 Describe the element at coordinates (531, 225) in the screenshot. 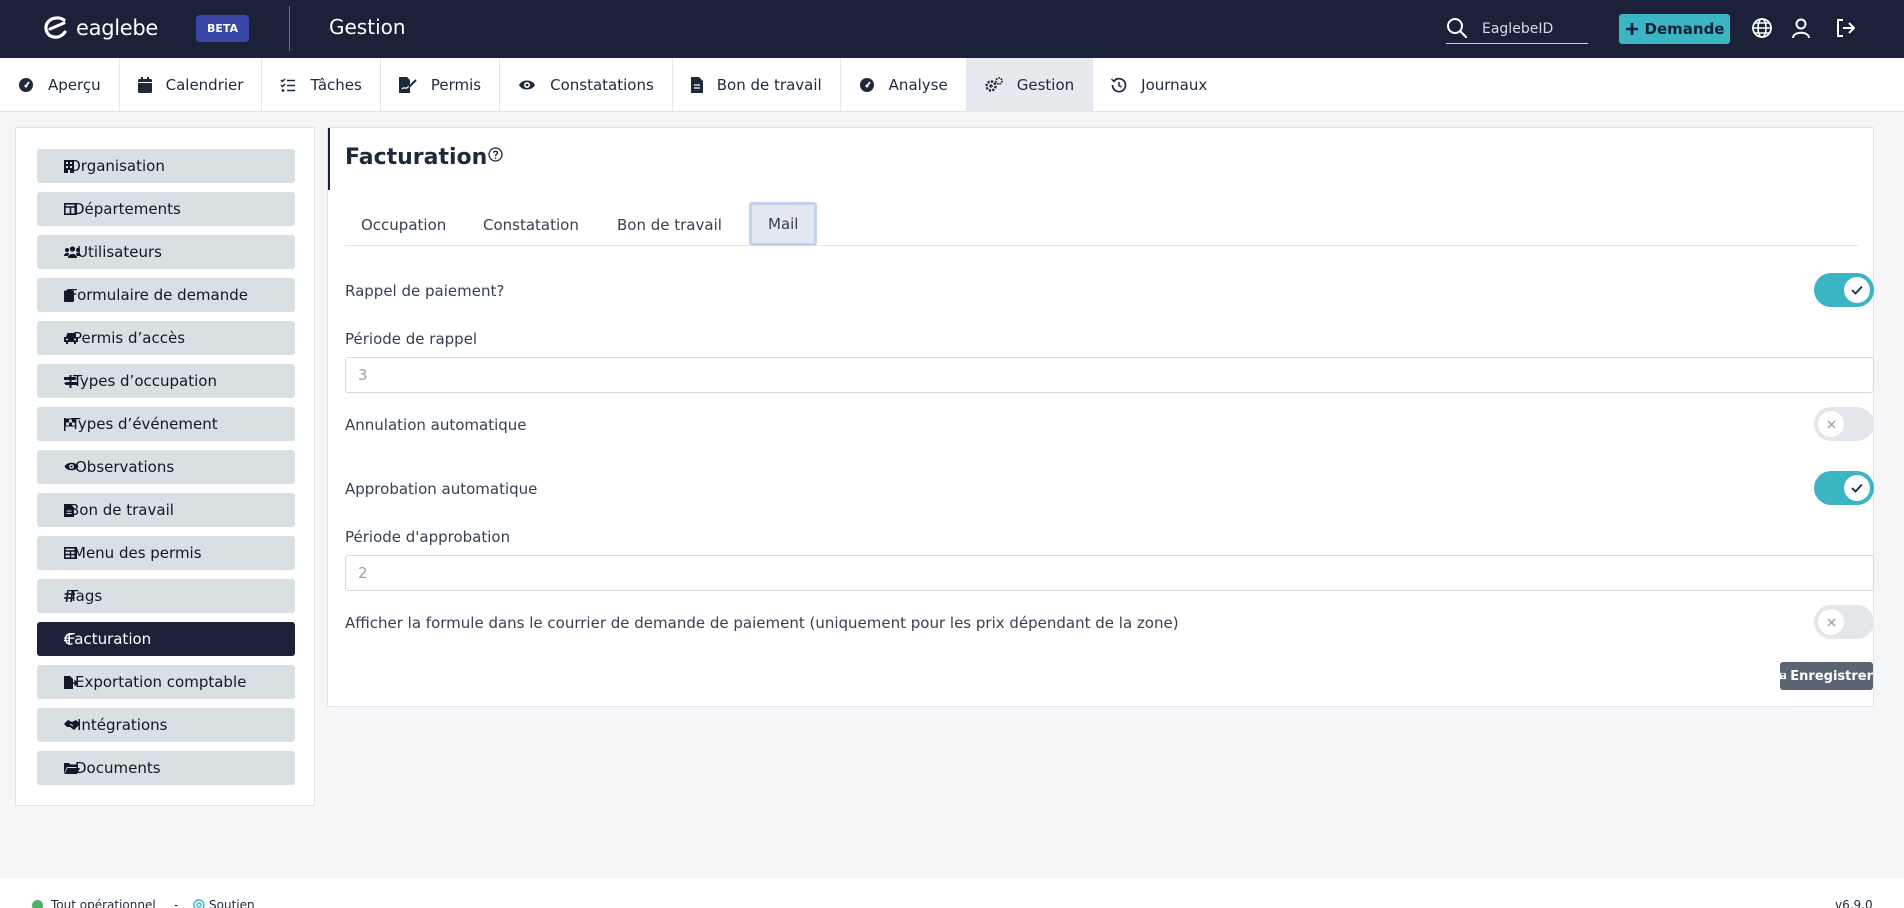

I see `subtab-constatation: Constatation` at that location.